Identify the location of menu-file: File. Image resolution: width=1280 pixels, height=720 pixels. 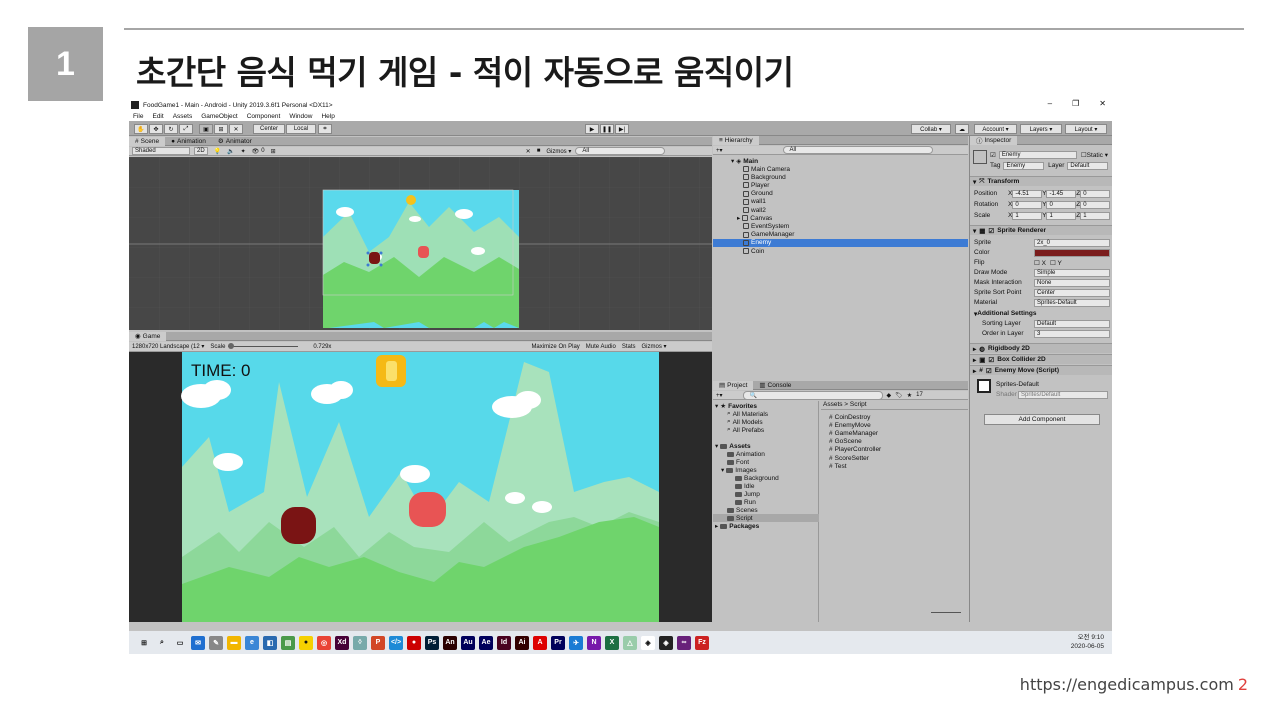
(138, 116).